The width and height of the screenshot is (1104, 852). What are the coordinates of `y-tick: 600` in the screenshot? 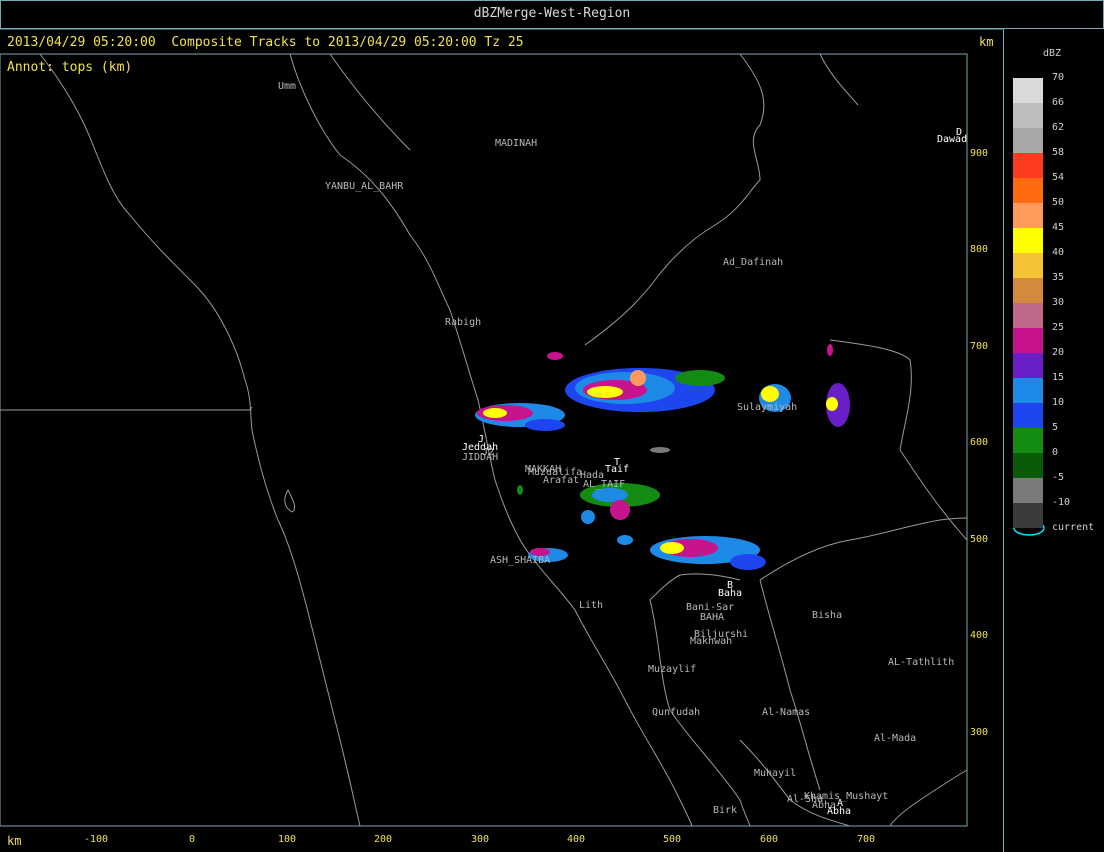 It's located at (979, 442).